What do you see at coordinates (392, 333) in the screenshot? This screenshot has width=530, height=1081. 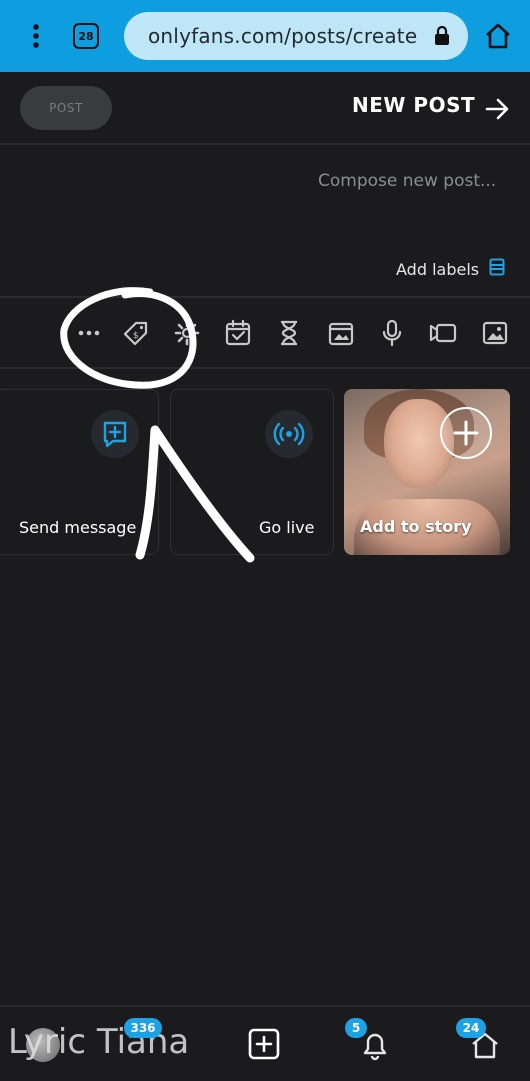 I see `microphone-icon` at bounding box center [392, 333].